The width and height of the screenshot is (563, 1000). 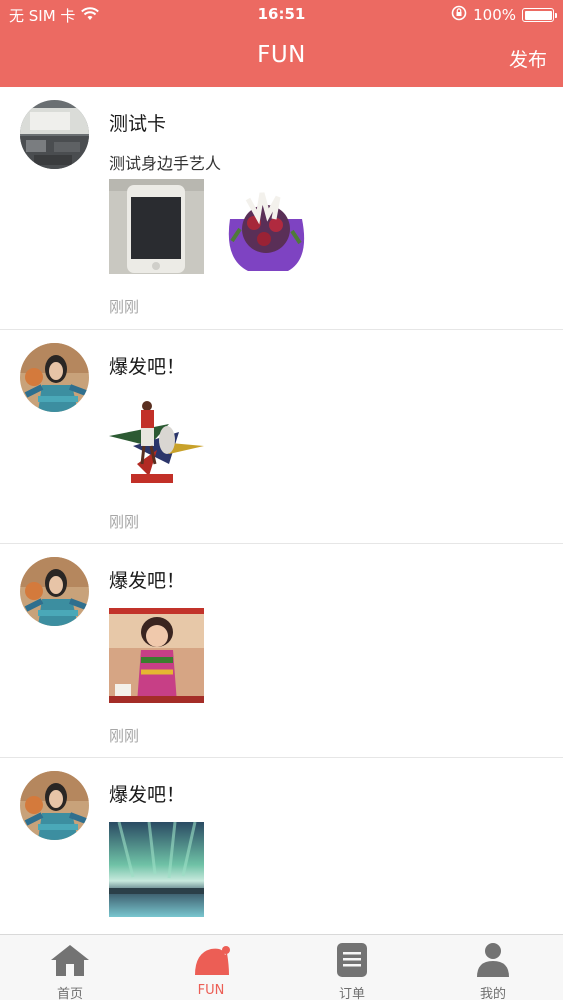 I want to click on tab-label: FUN, so click(x=211, y=990).